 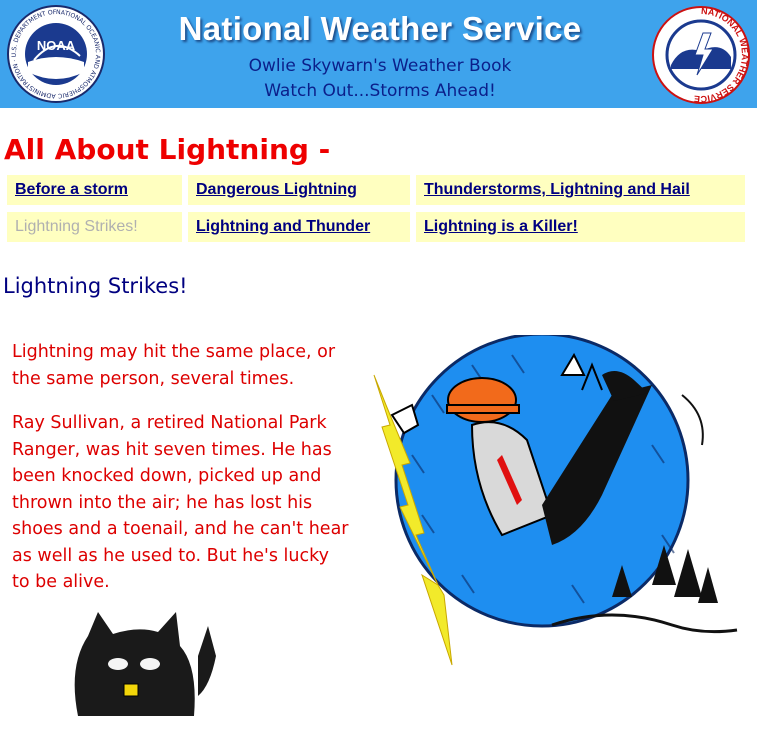 What do you see at coordinates (380, 66) in the screenshot?
I see `site-subtitle: Owlie Skywarn's Weather Book` at bounding box center [380, 66].